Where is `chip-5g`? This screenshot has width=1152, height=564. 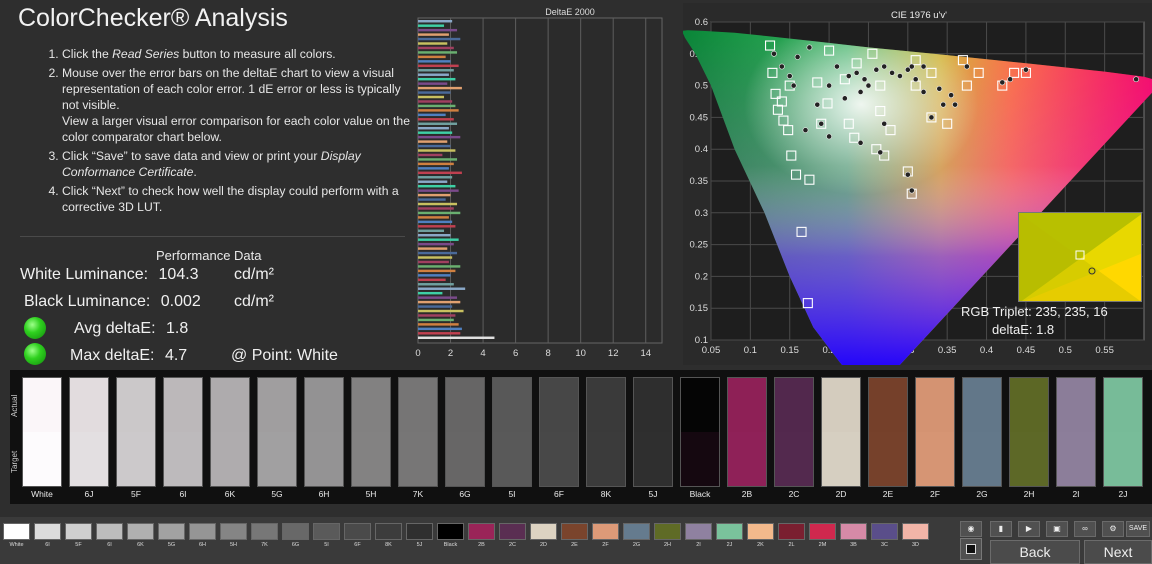 chip-5g is located at coordinates (171, 531).